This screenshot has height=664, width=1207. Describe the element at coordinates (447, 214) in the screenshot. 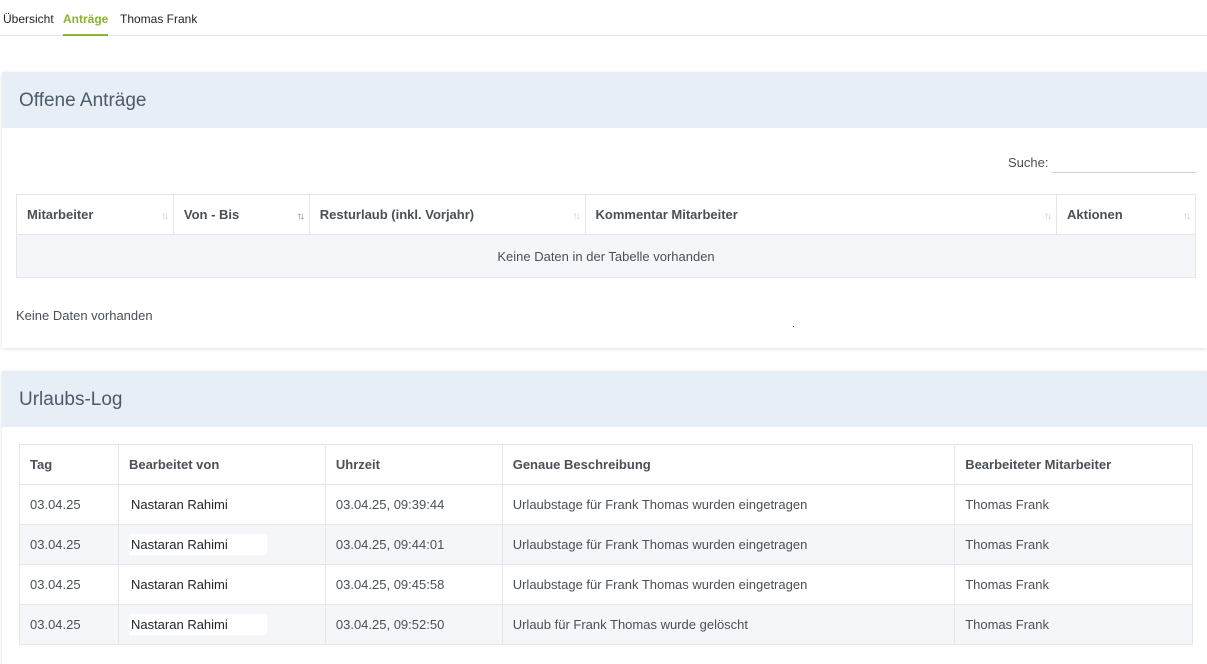

I see `col-resturlaub: Resturlaub (inkl. Vorjahr) ↑↓` at that location.